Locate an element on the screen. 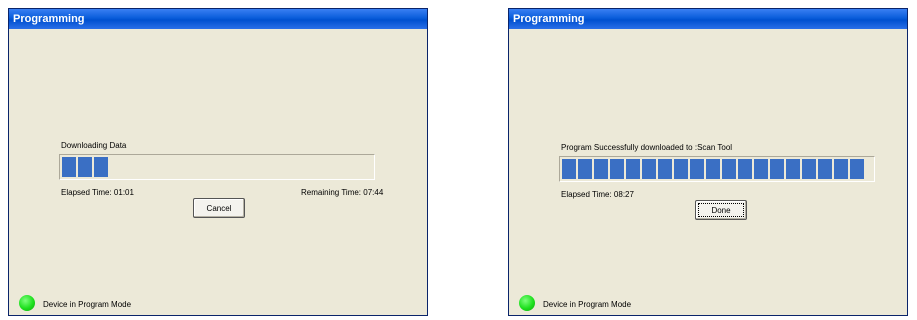 The width and height of the screenshot is (917, 320). done-button: Done is located at coordinates (721, 210).